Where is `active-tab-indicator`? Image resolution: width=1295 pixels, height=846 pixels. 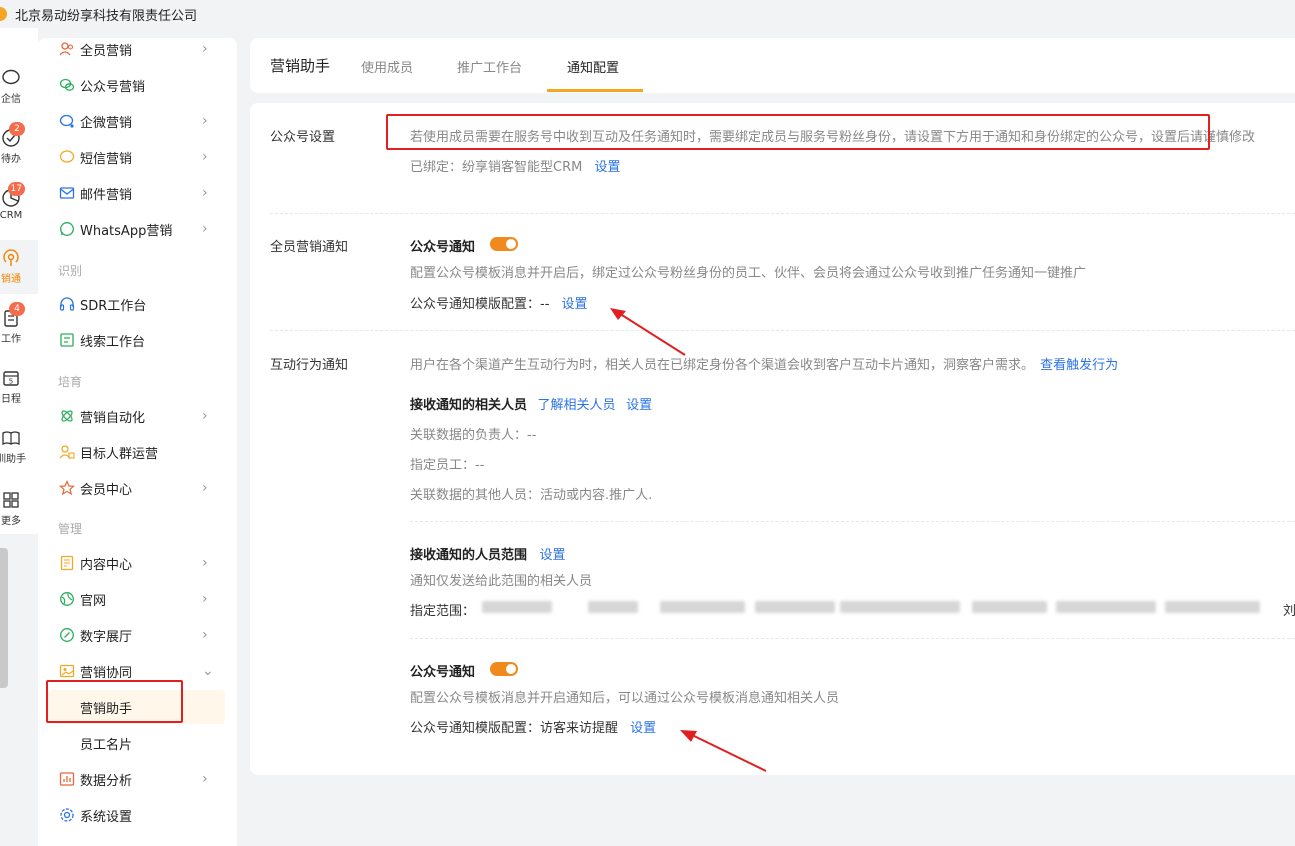 active-tab-indicator is located at coordinates (595, 90).